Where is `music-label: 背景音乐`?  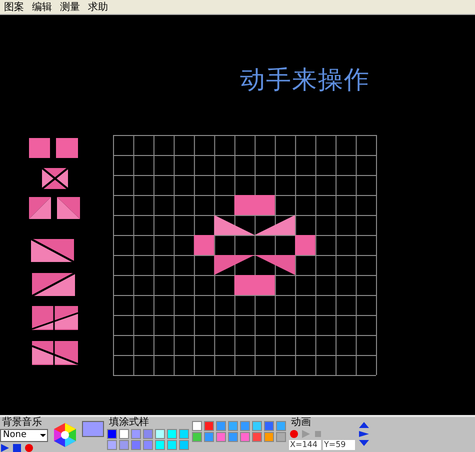
music-label: 背景音乐 is located at coordinates (22, 422).